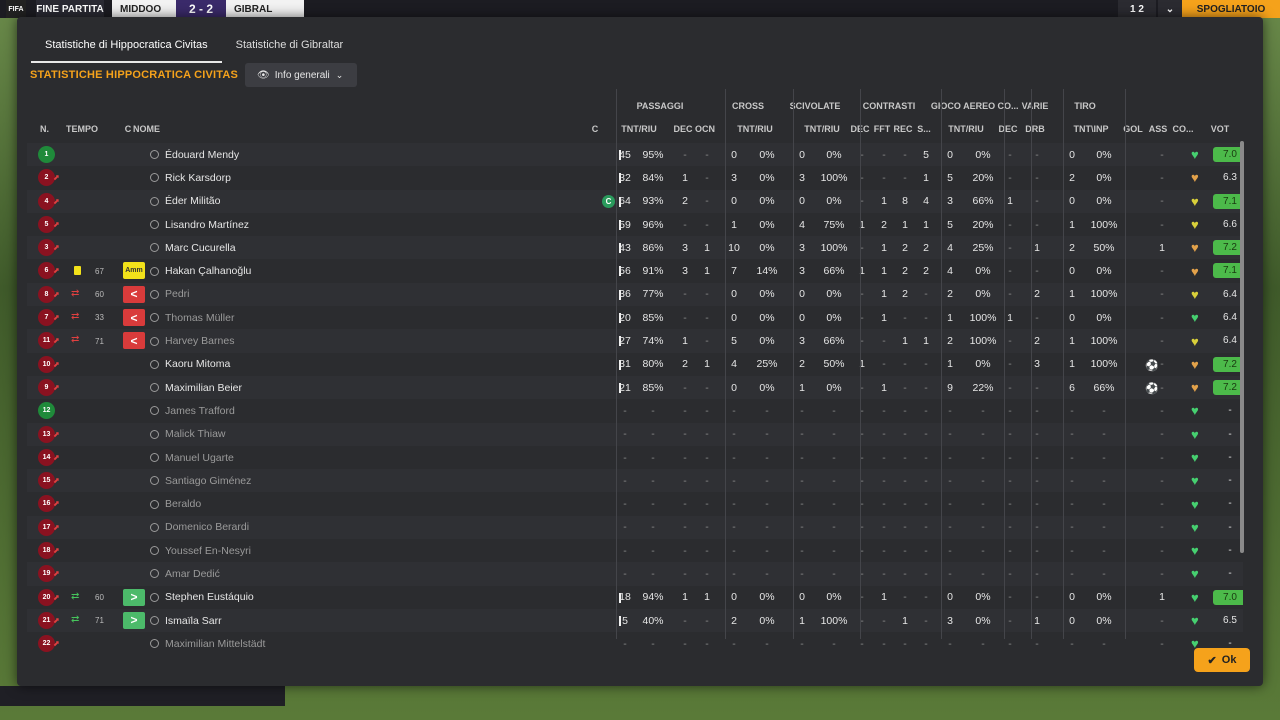 This screenshot has height=720, width=1280. I want to click on view-select-label: Info generali, so click(302, 75).